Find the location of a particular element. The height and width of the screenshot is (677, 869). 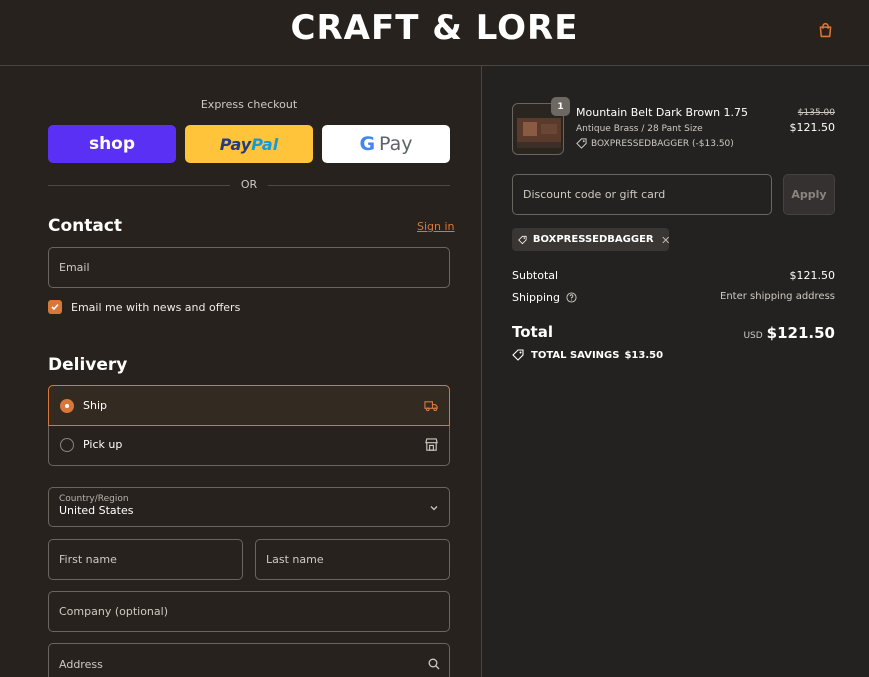

quantity-badge: 1 is located at coordinates (560, 106).